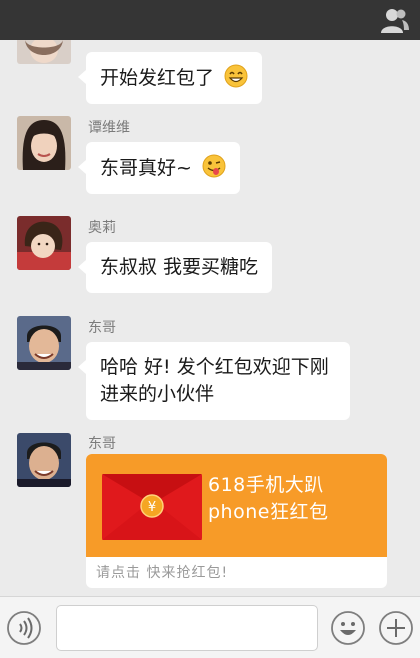 The width and height of the screenshot is (420, 658). I want to click on message-bubble: 哈哈 好! 发个红包欢迎下刚进来的小伙伴, so click(214, 381).